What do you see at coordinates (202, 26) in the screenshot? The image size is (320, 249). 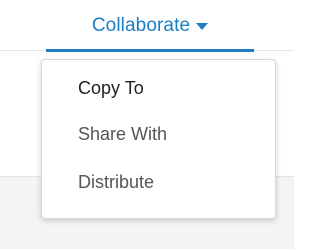 I see `caret-down-icon` at bounding box center [202, 26].